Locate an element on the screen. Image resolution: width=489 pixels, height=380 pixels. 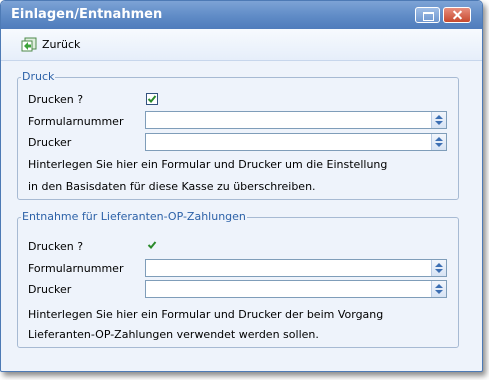
druck-formular-spinner is located at coordinates (438, 120).